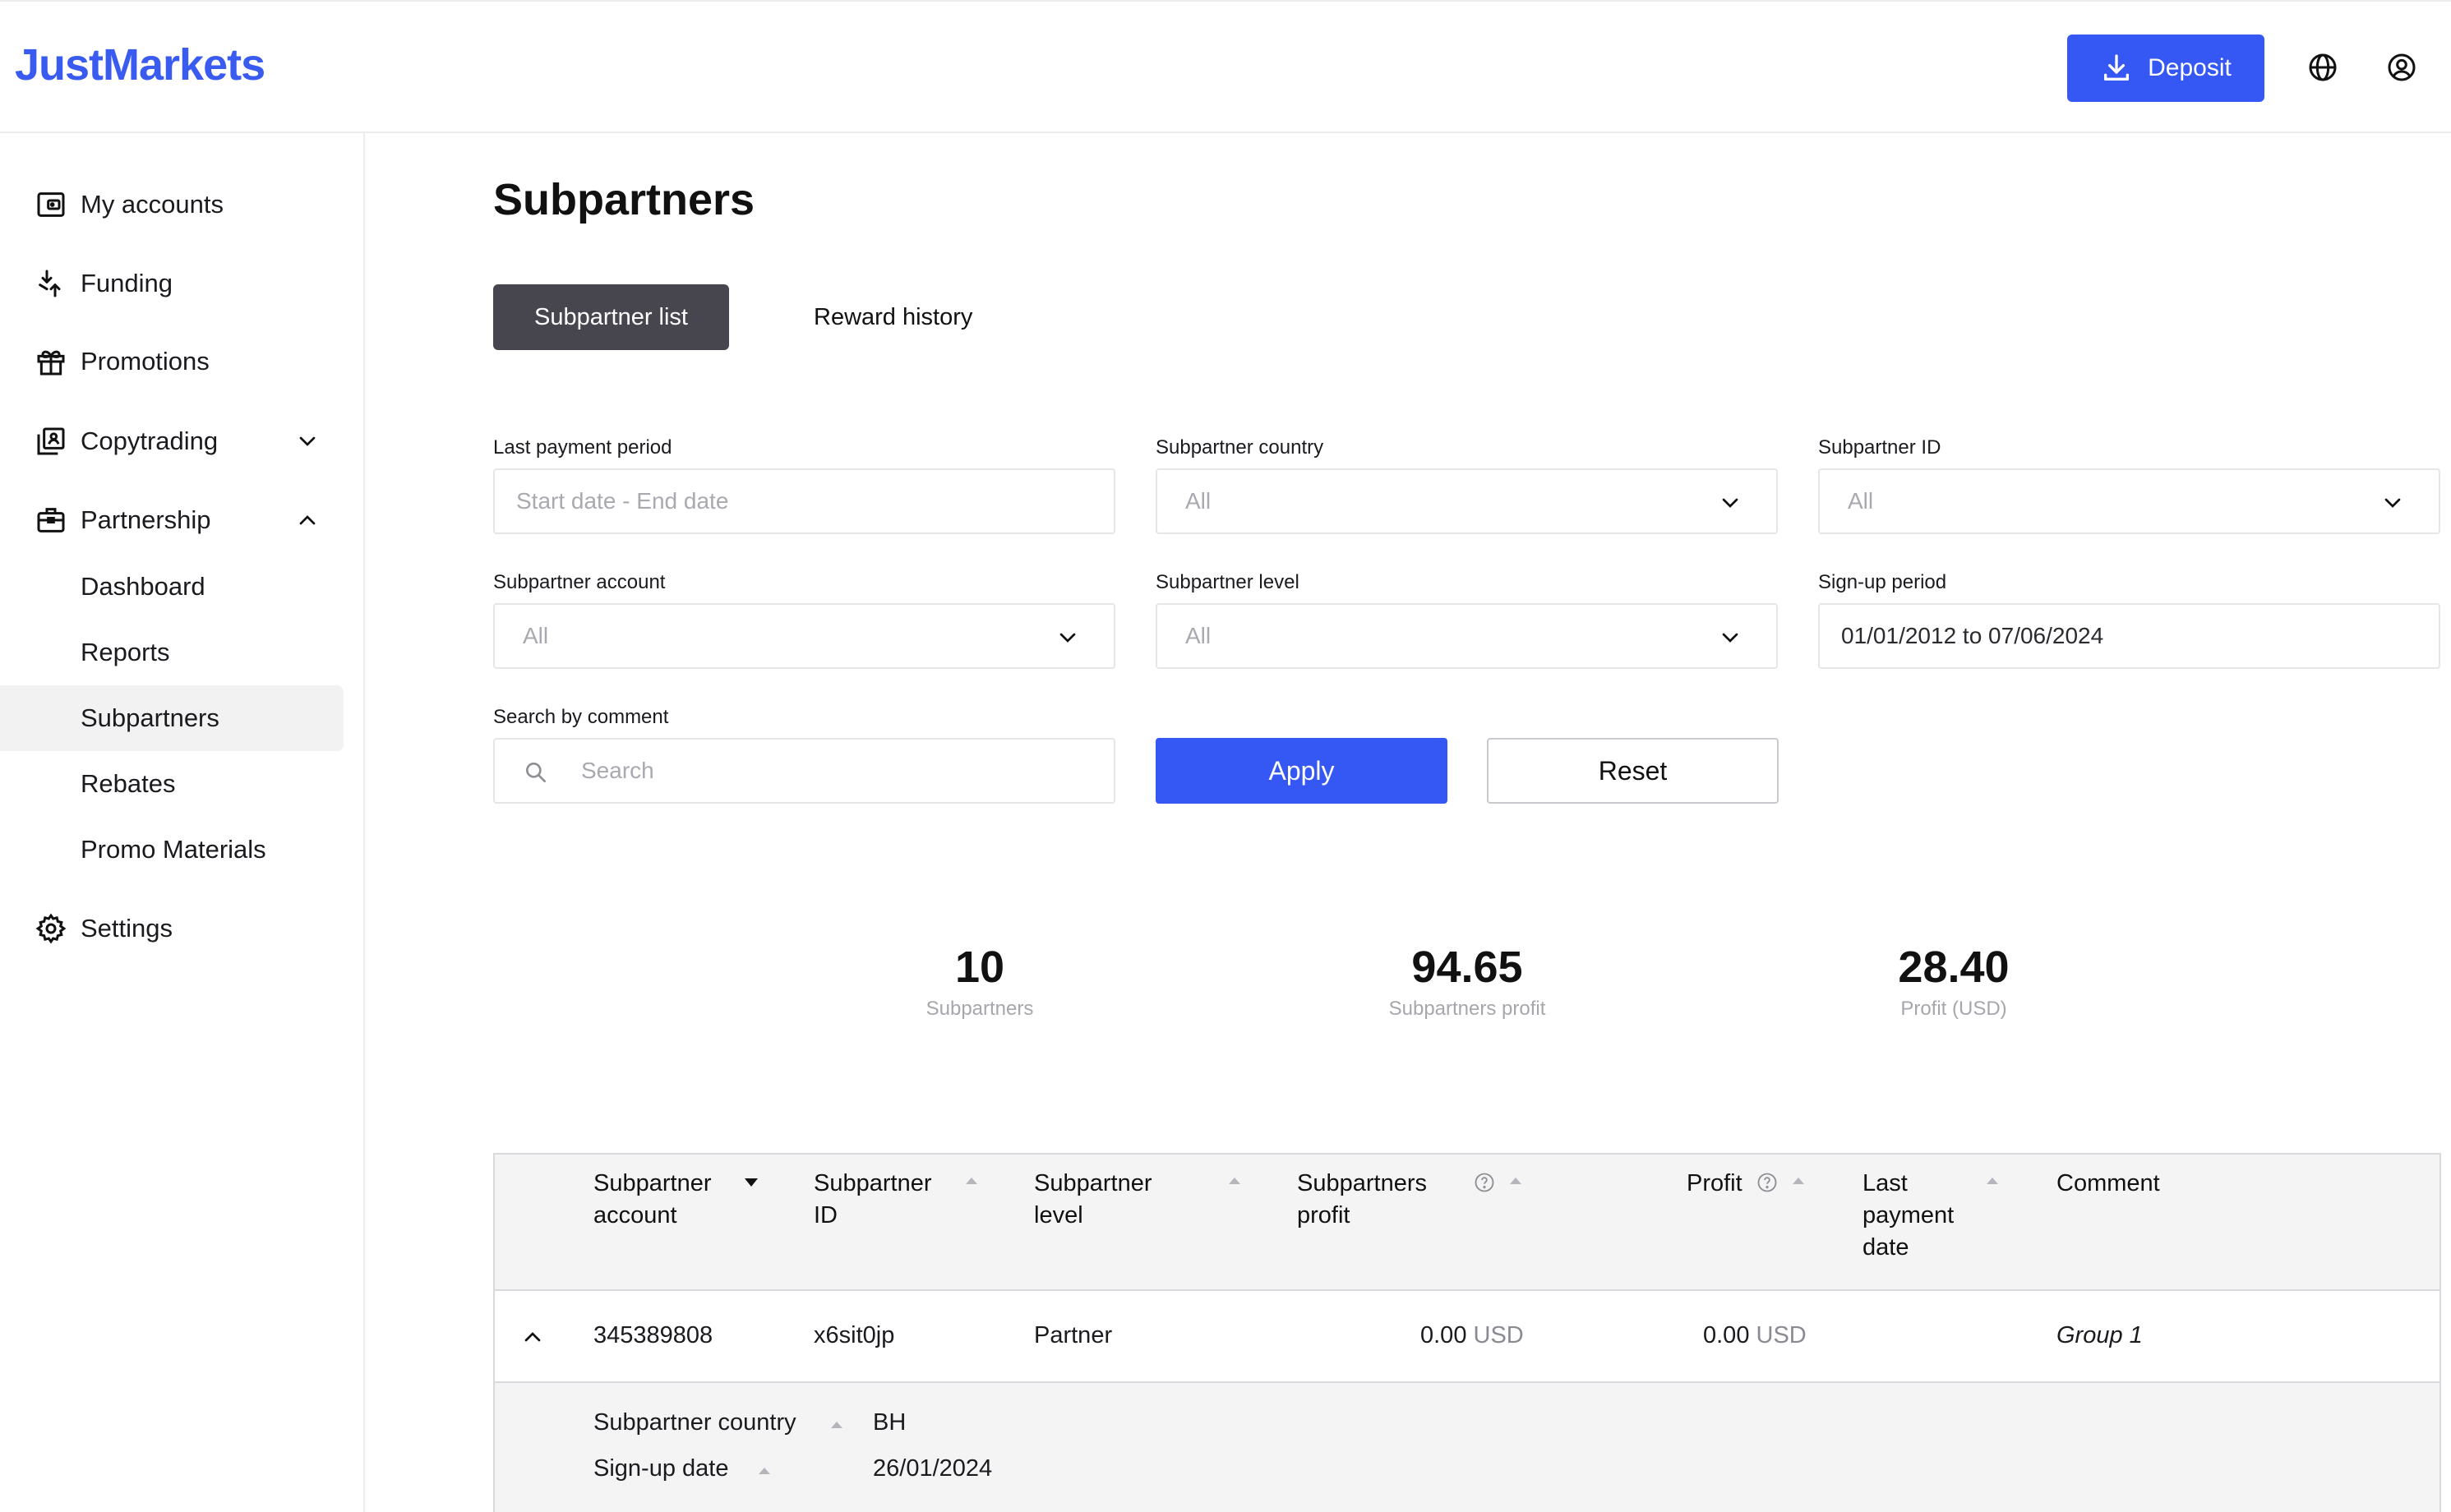 The height and width of the screenshot is (1512, 2451). Describe the element at coordinates (1301, 771) in the screenshot. I see `apply-button: Apply` at that location.